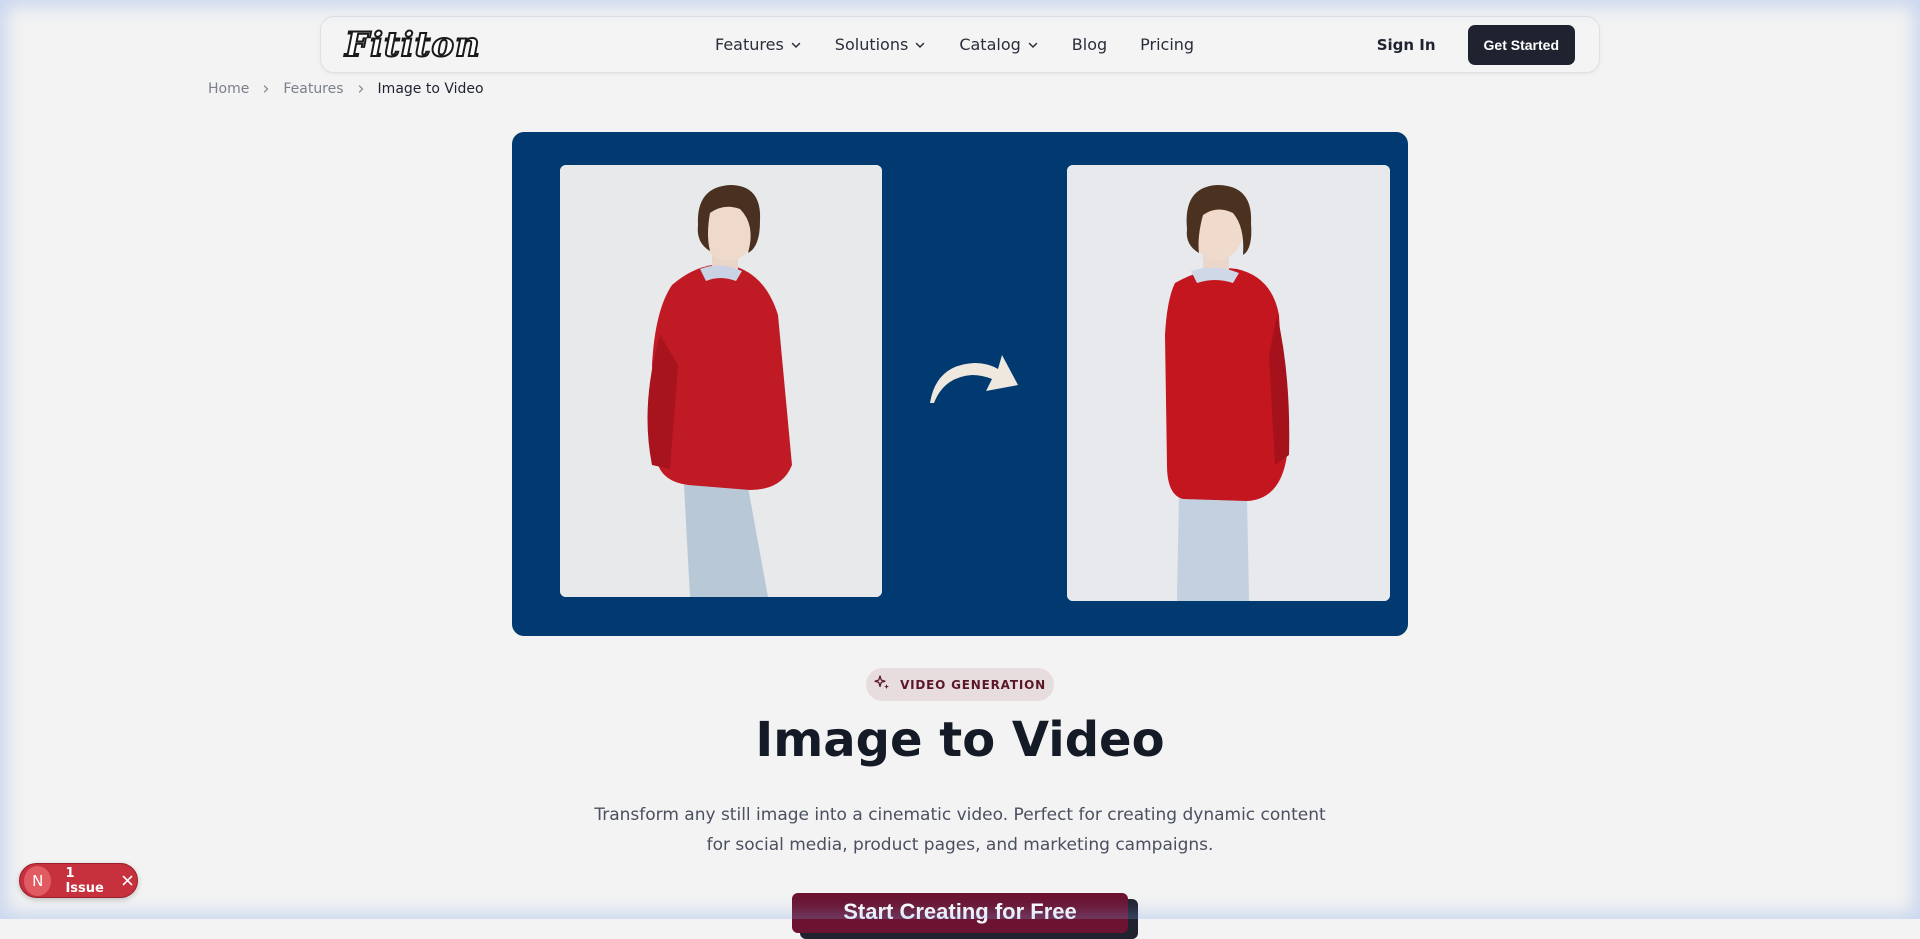 This screenshot has width=1920, height=939. Describe the element at coordinates (972, 379) in the screenshot. I see `curved-arrow-icon` at that location.